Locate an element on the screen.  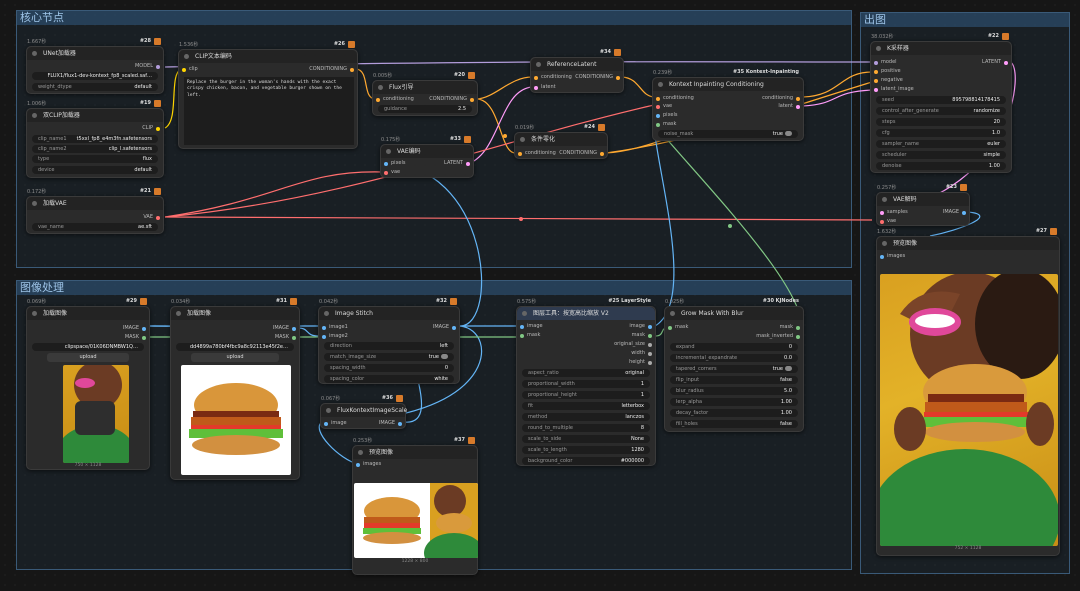
node-preview-stitched: 0.253秒 #37 预览图像 images 1228 × 800 is located at coordinates (415, 506).